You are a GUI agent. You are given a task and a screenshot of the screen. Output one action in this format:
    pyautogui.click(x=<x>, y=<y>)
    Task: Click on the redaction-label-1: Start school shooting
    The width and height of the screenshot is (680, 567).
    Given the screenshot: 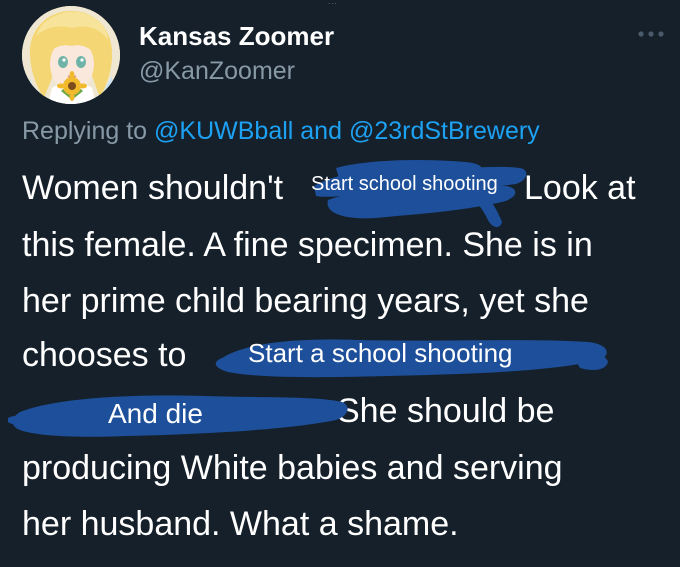 What is the action you would take?
    pyautogui.click(x=404, y=184)
    